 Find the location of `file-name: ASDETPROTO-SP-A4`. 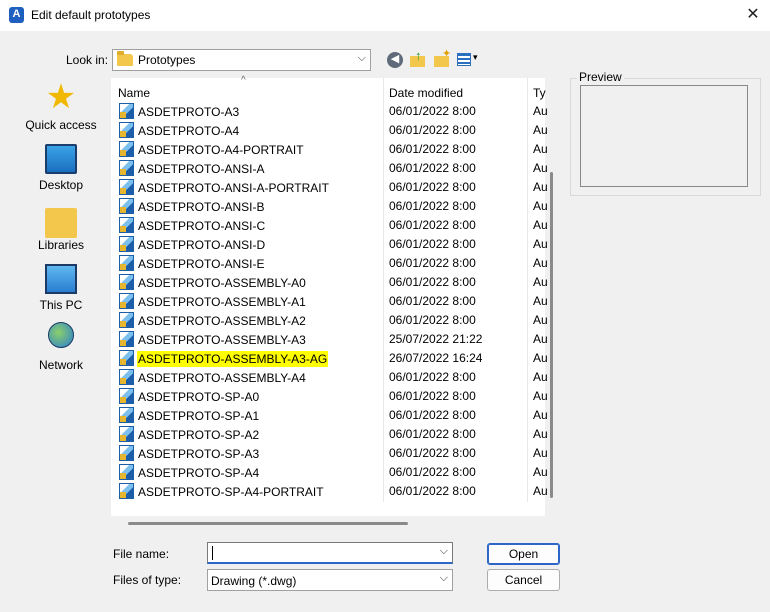

file-name: ASDETPROTO-SP-A4 is located at coordinates (199, 473).